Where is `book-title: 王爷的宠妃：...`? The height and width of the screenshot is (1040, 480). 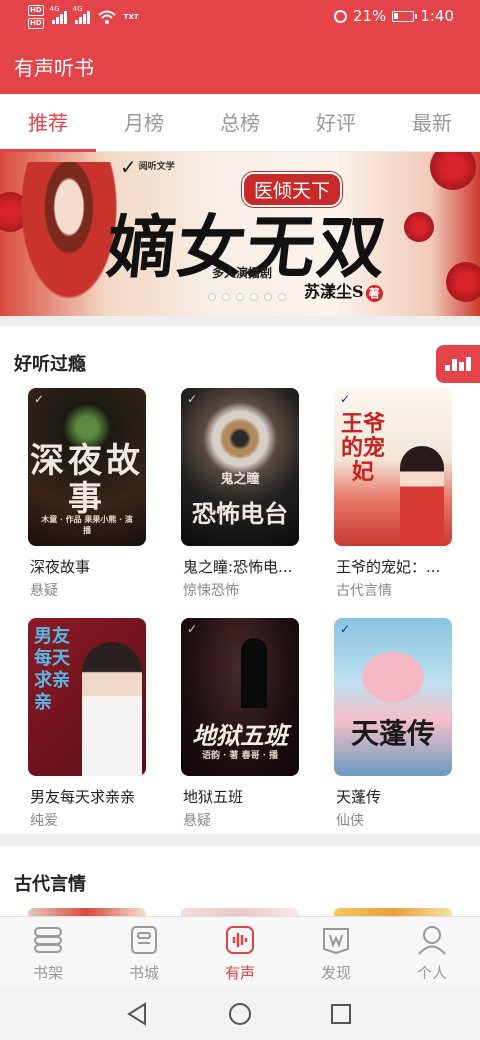 book-title: 王爷的宠妃：... is located at coordinates (388, 567).